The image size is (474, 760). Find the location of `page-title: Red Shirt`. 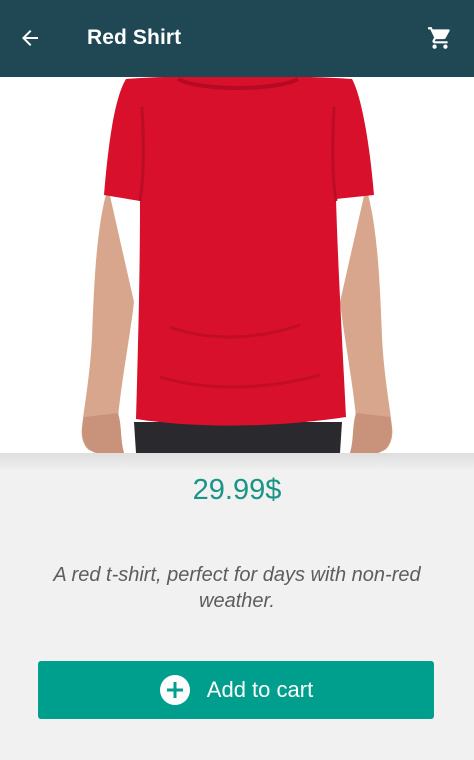

page-title: Red Shirt is located at coordinates (134, 37).